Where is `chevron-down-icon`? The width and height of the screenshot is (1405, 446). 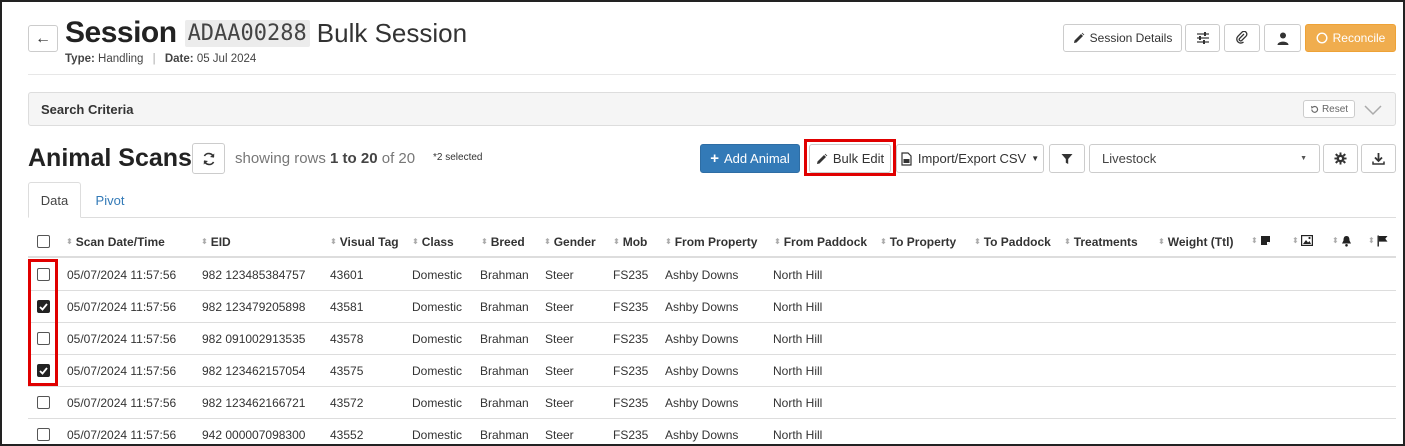 chevron-down-icon is located at coordinates (1373, 110).